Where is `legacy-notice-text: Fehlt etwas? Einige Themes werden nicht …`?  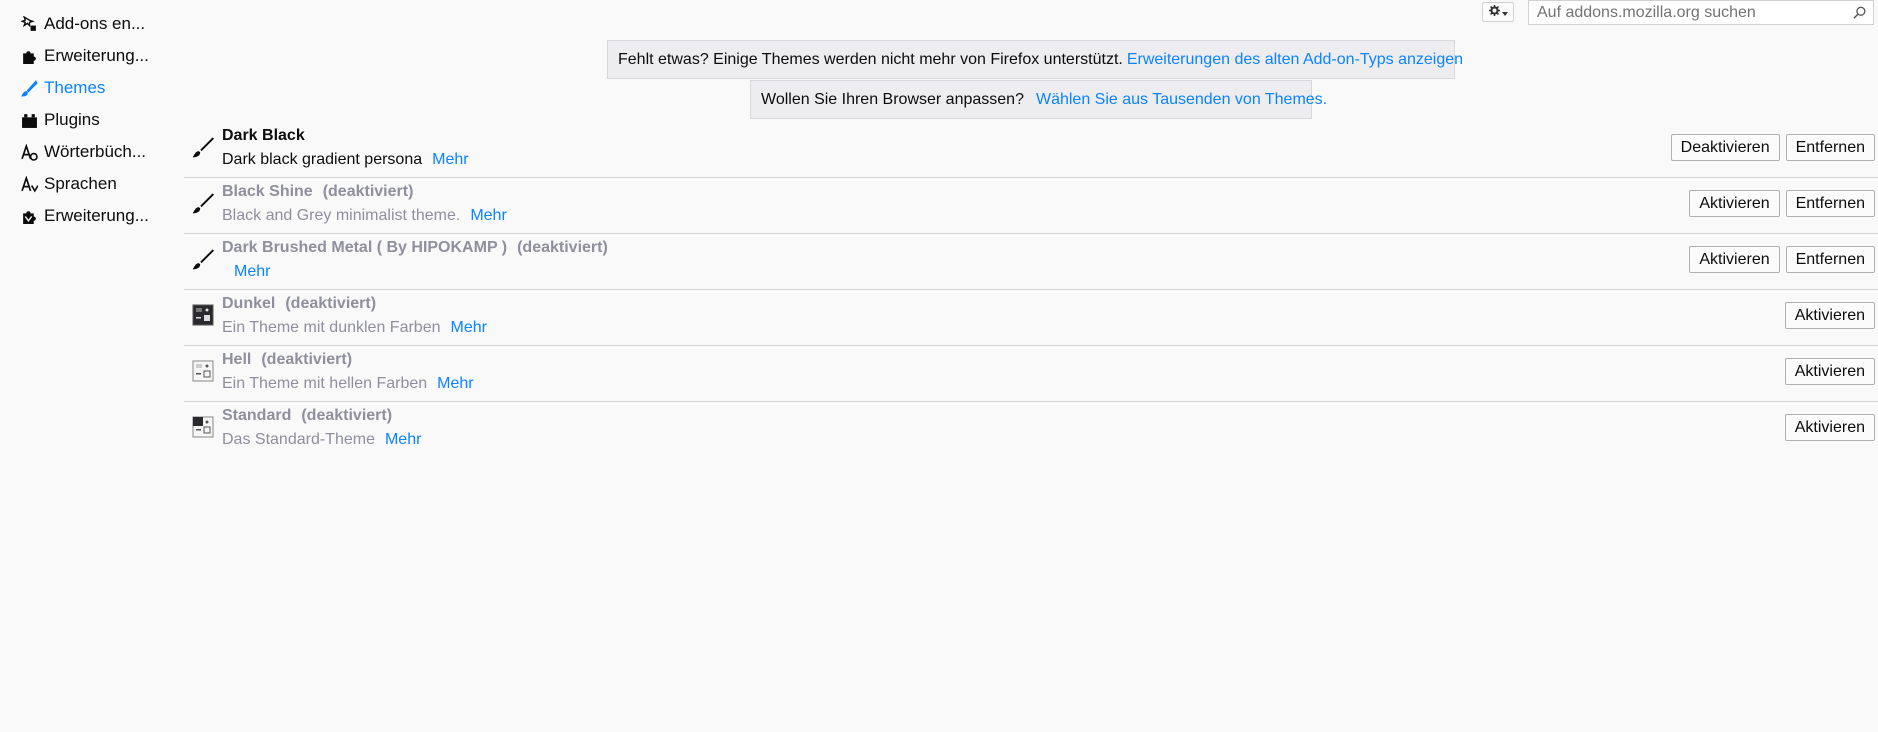 legacy-notice-text: Fehlt etwas? Einige Themes werden nicht … is located at coordinates (870, 59).